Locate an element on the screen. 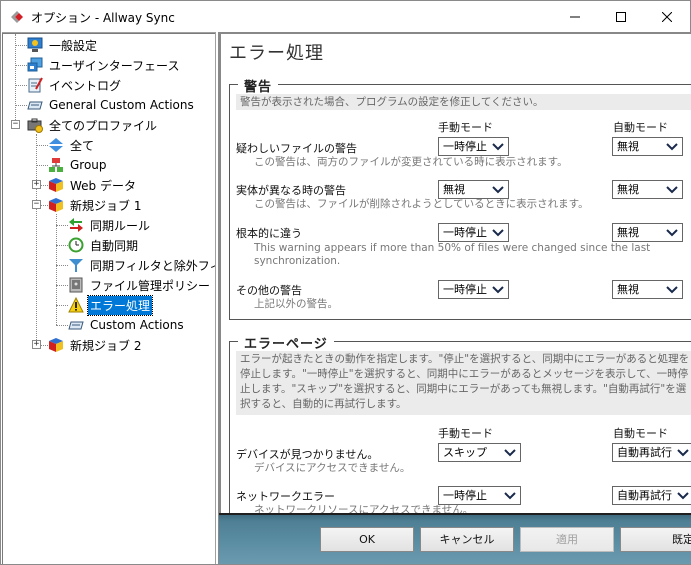 Image resolution: width=691 pixels, height=565 pixels. tree-item-label: 新規ジョブ 2 is located at coordinates (106, 345).